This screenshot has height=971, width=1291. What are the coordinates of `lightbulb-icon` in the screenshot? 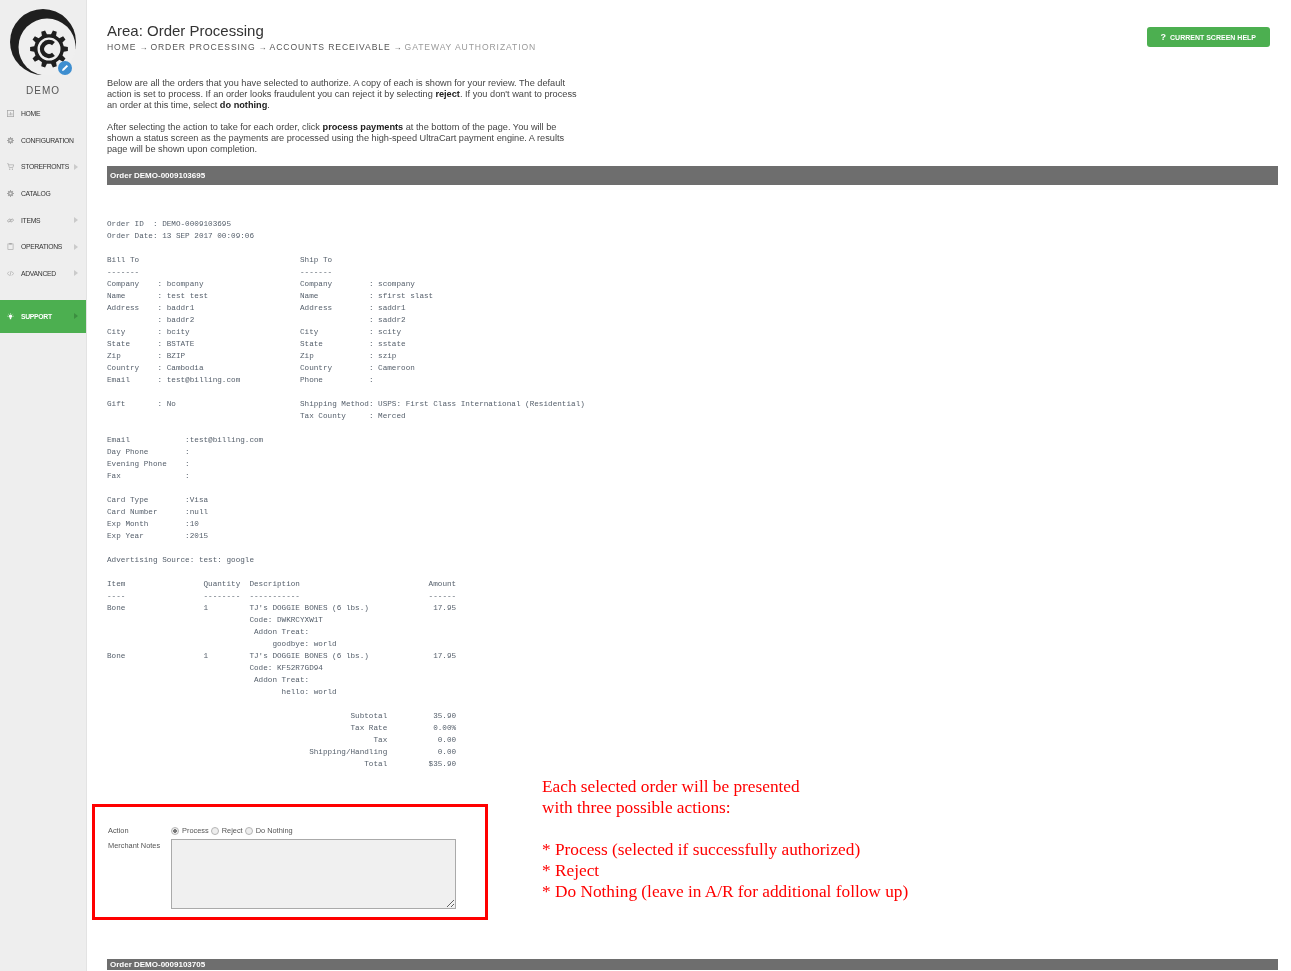 It's located at (10, 316).